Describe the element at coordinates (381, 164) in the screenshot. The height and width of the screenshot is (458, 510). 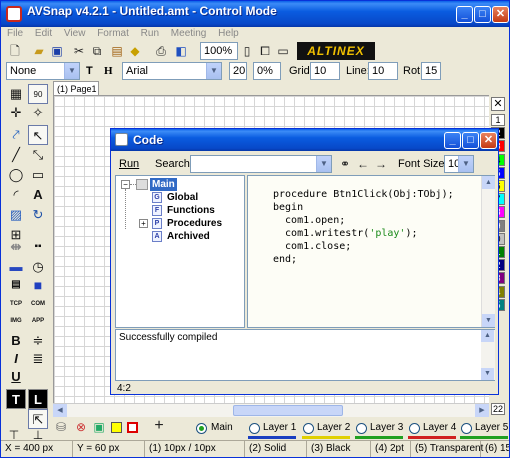
I see `forward-arrow-icon: →` at that location.